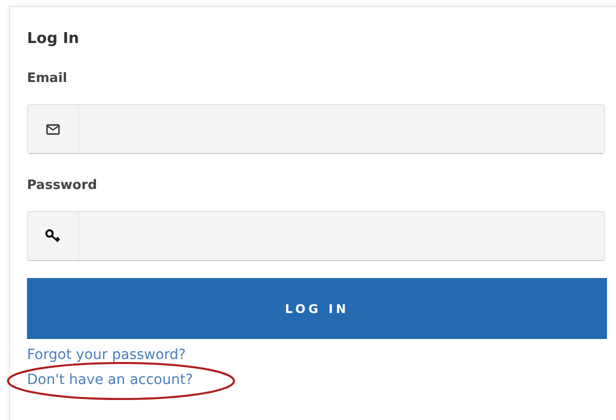 This screenshot has height=420, width=616. Describe the element at coordinates (53, 236) in the screenshot. I see `key-icon` at that location.